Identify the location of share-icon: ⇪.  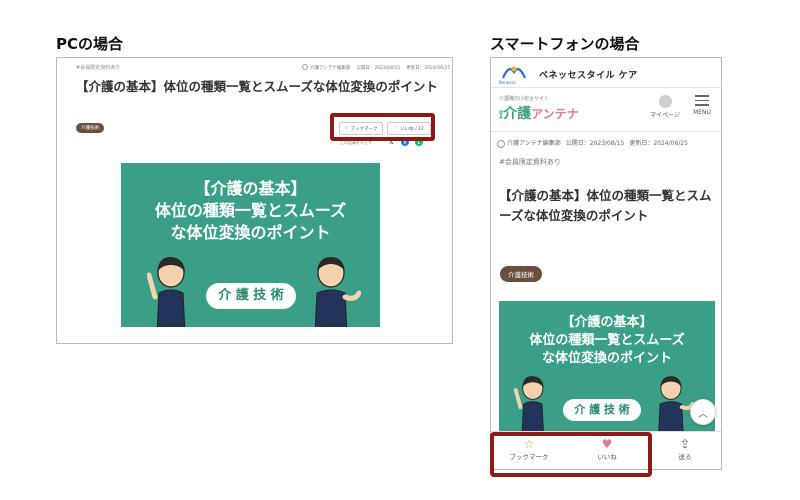
(685, 444).